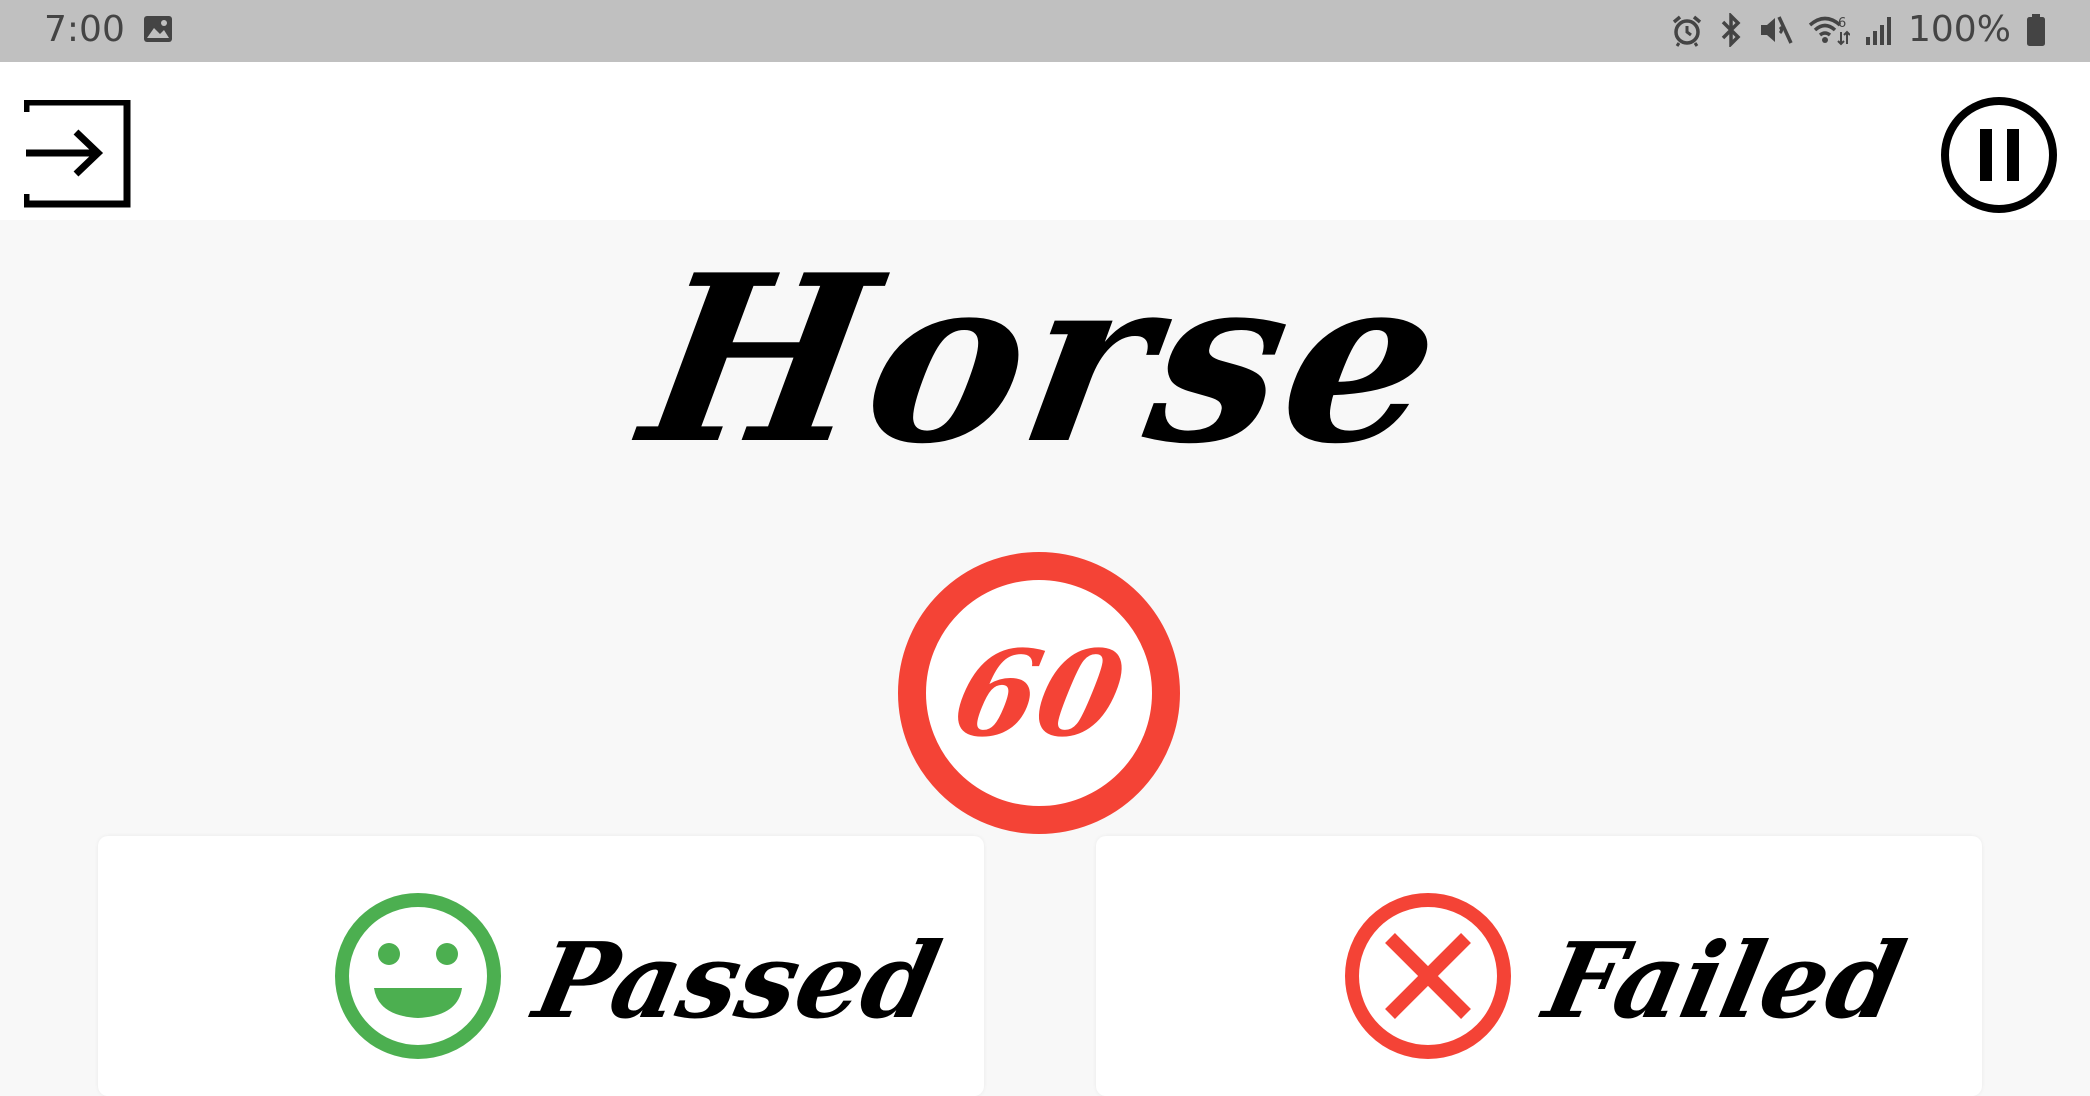  I want to click on mute-icon, so click(1777, 30).